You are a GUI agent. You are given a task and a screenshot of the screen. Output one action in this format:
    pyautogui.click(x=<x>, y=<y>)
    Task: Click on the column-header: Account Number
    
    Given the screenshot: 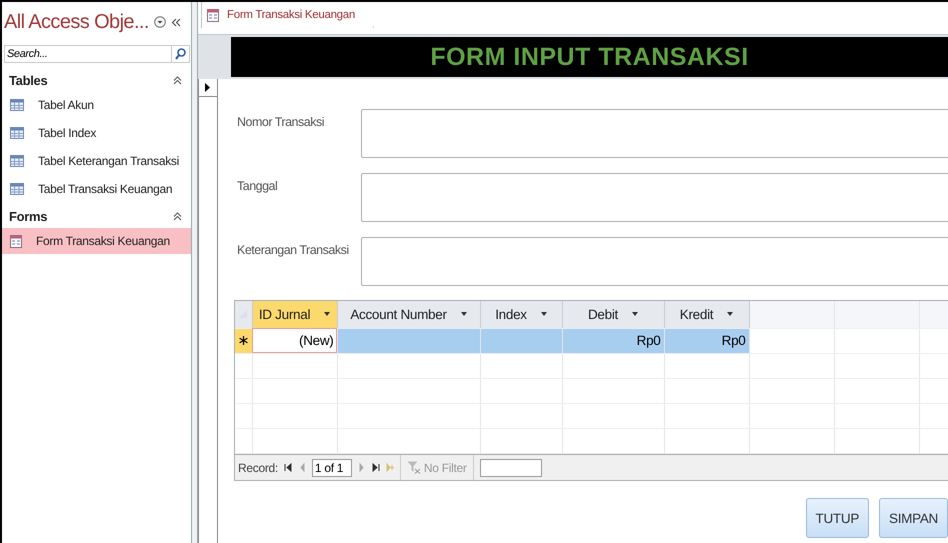 What is the action you would take?
    pyautogui.click(x=408, y=314)
    